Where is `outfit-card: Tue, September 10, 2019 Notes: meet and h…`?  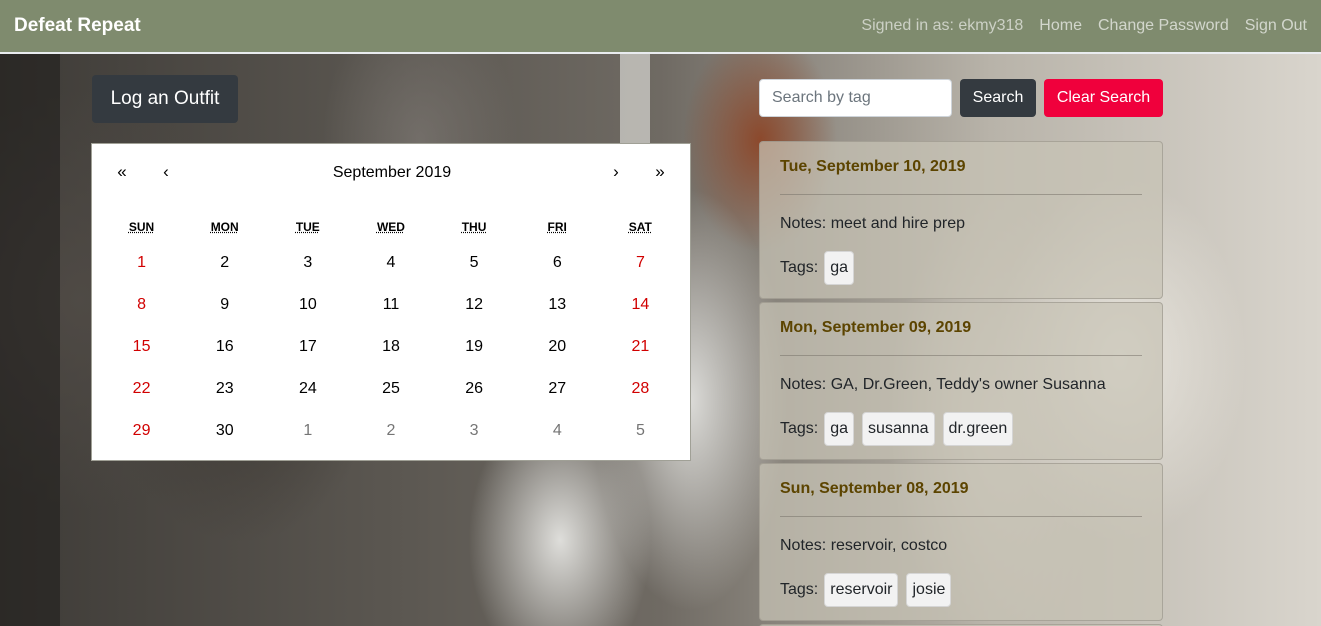 outfit-card: Tue, September 10, 2019 Notes: meet and h… is located at coordinates (961, 220).